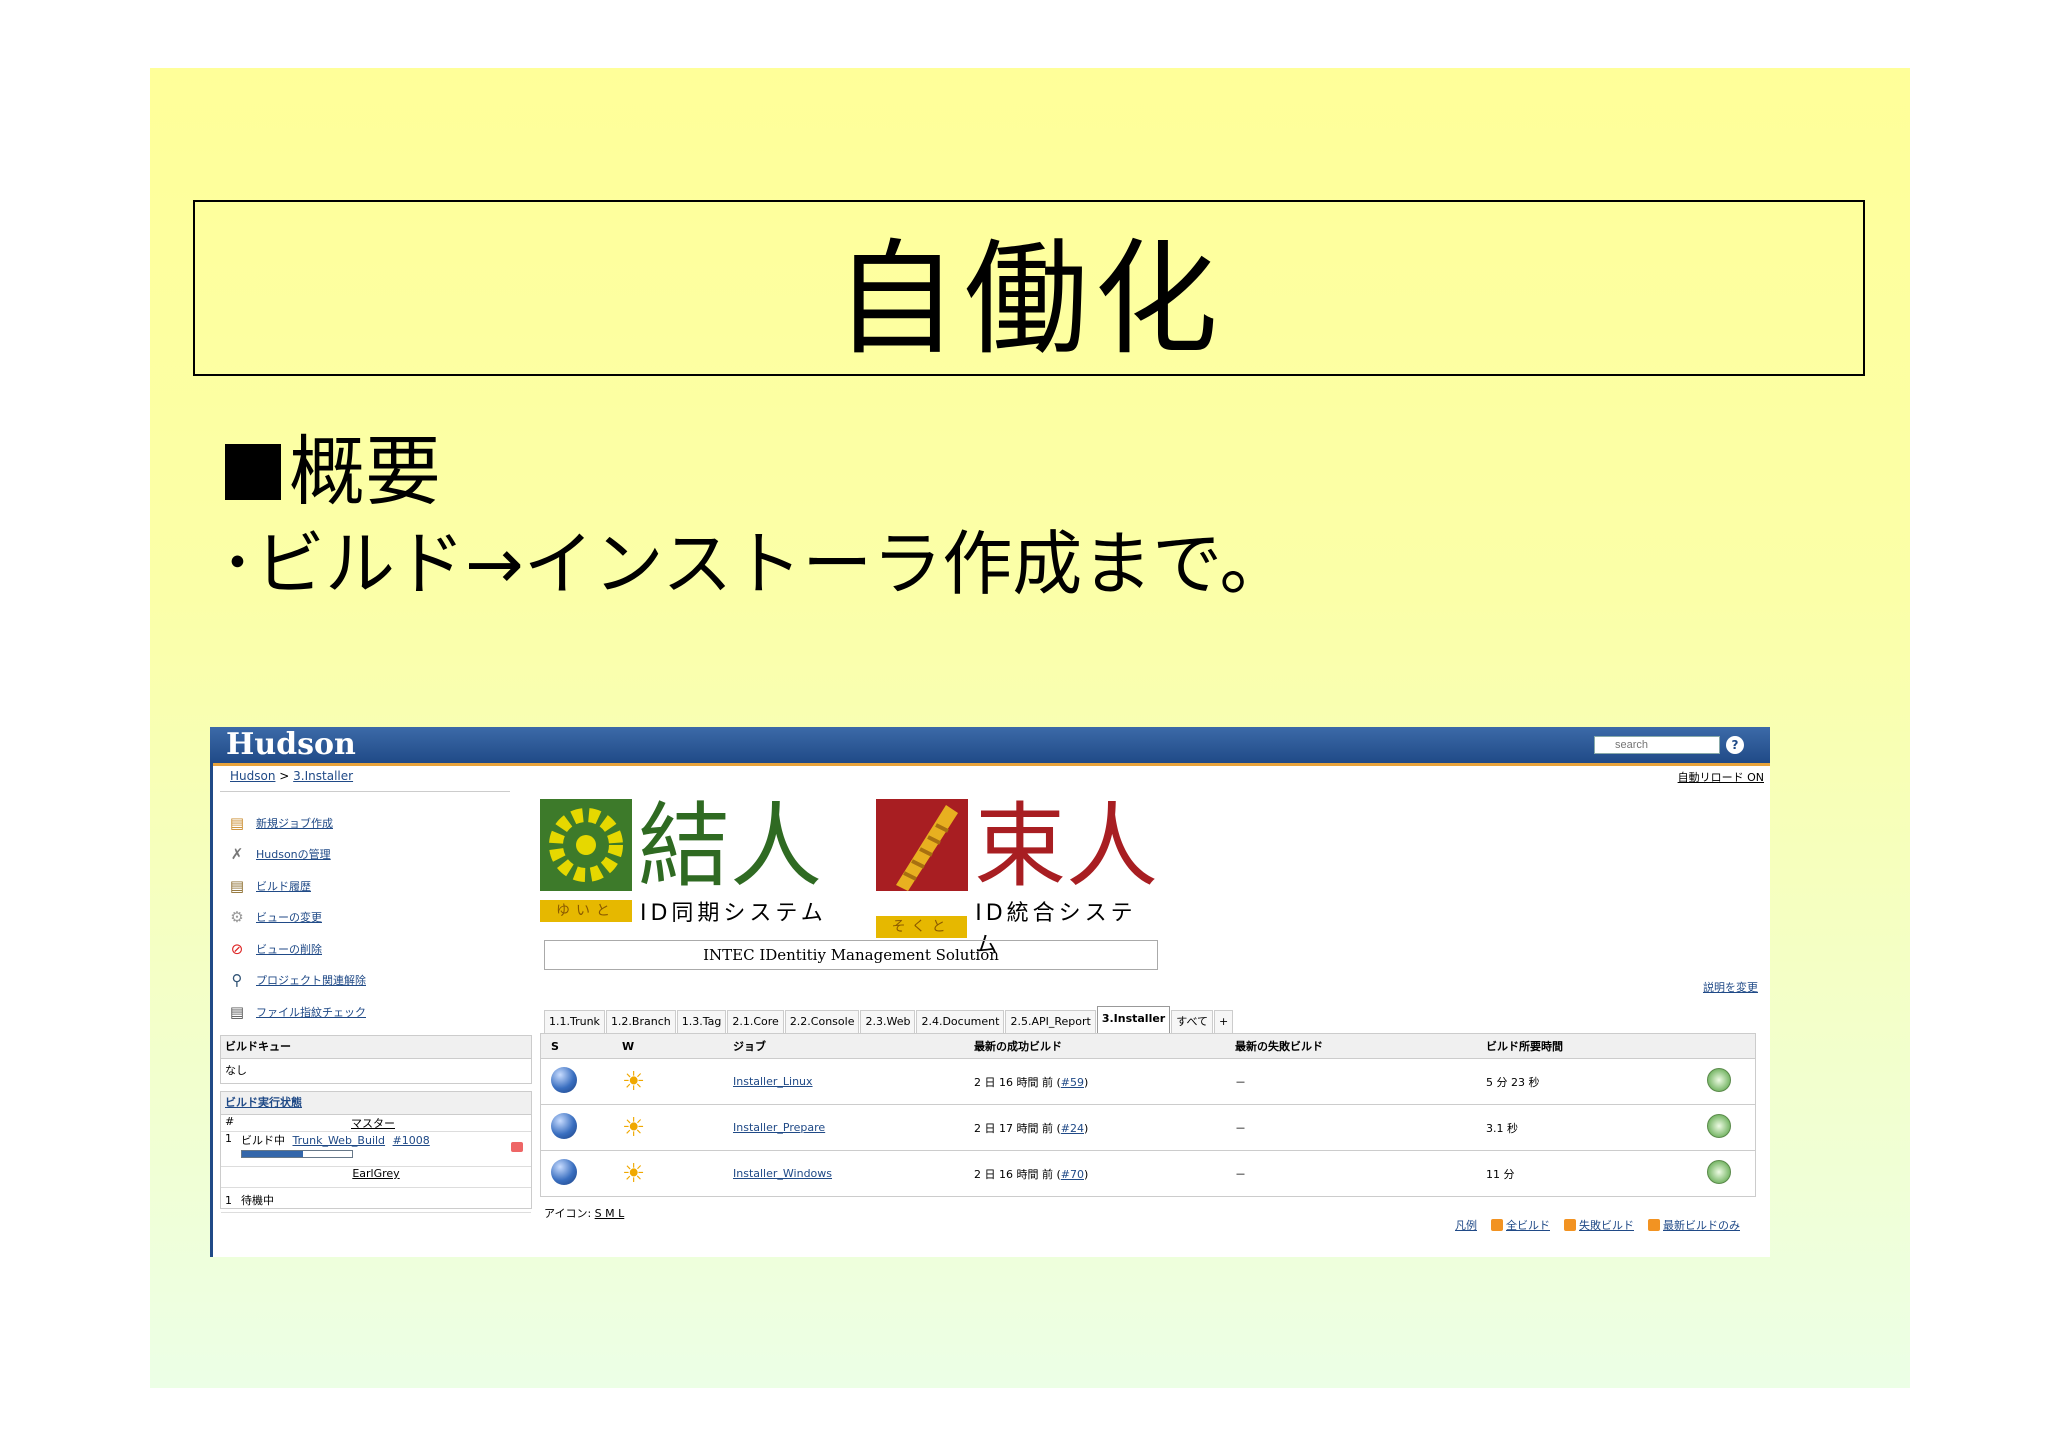 This screenshot has height=1448, width=2048. I want to click on slide-title-box: 自働化, so click(1029, 288).